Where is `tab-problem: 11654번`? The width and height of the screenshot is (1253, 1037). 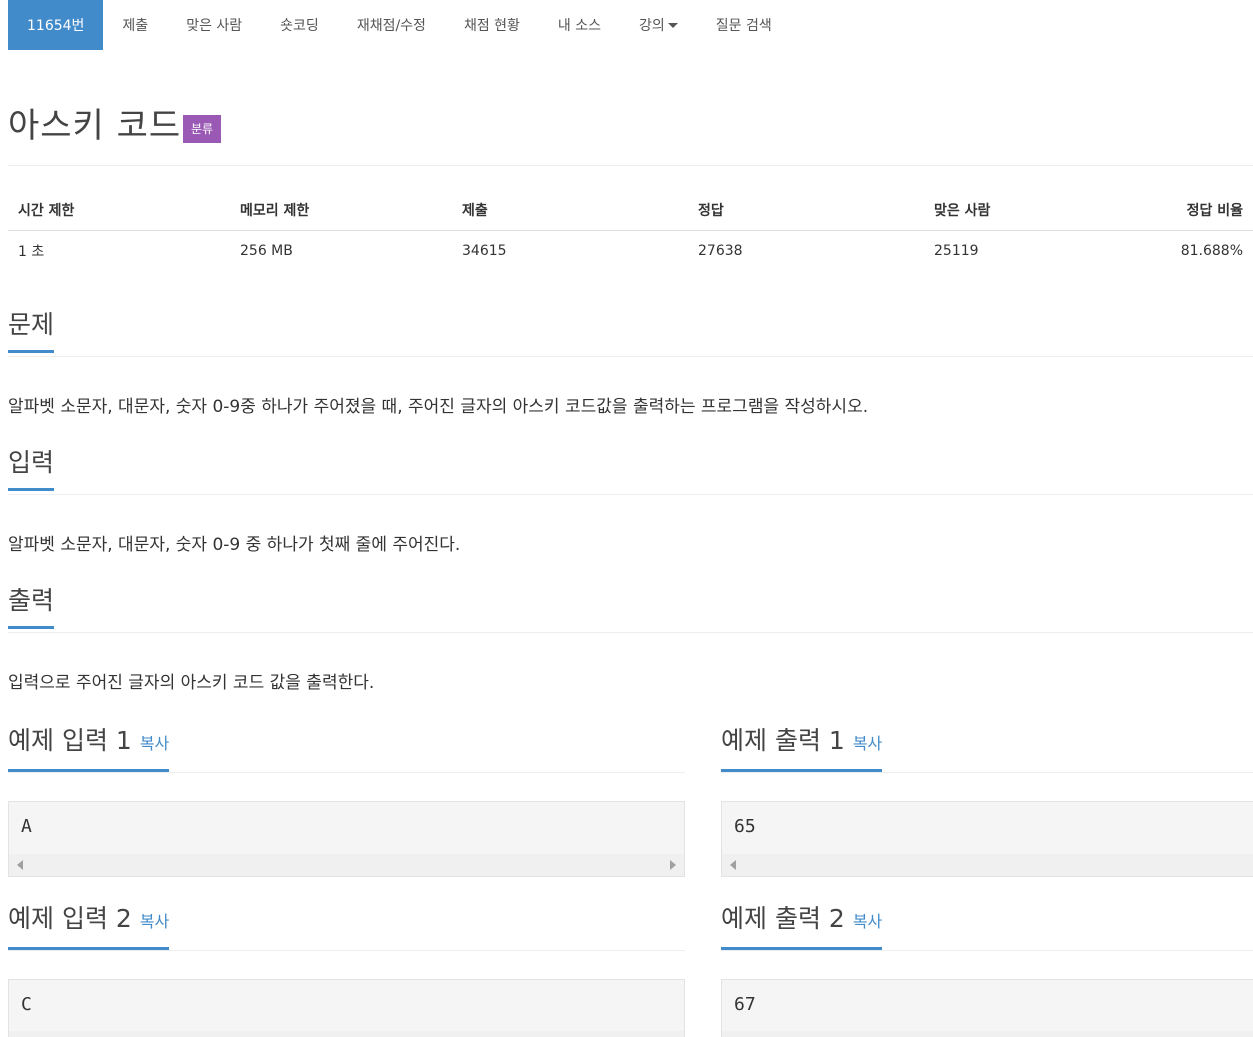
tab-problem: 11654번 is located at coordinates (56, 25).